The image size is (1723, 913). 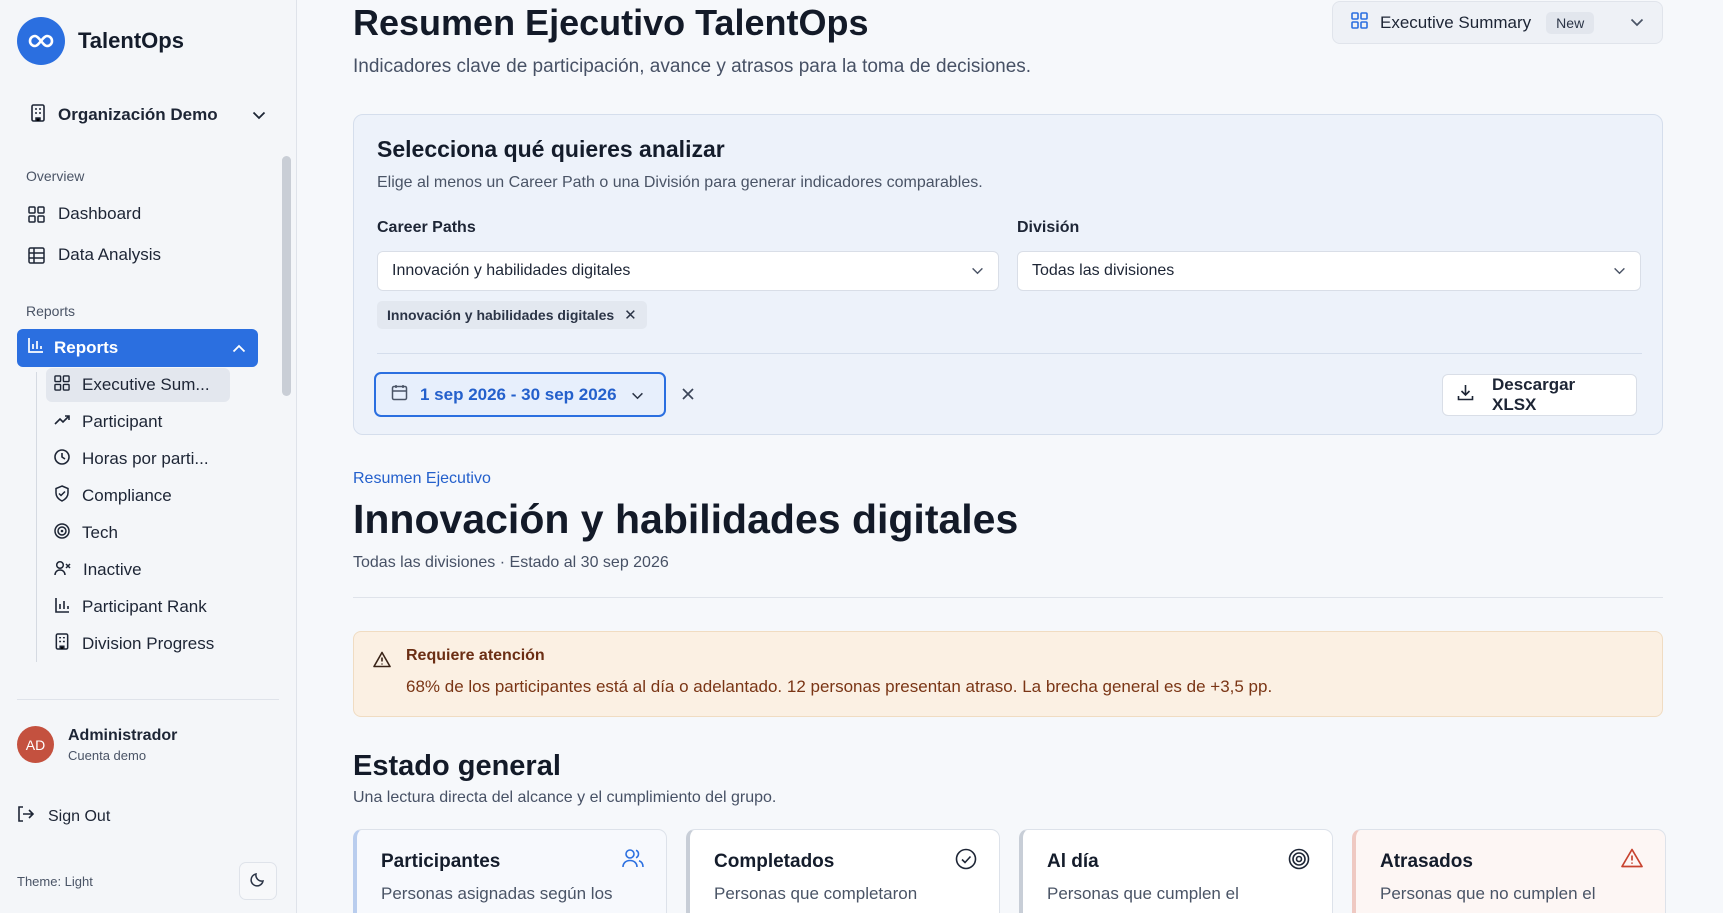 I want to click on nav-item-label: Dashboard, so click(x=100, y=213).